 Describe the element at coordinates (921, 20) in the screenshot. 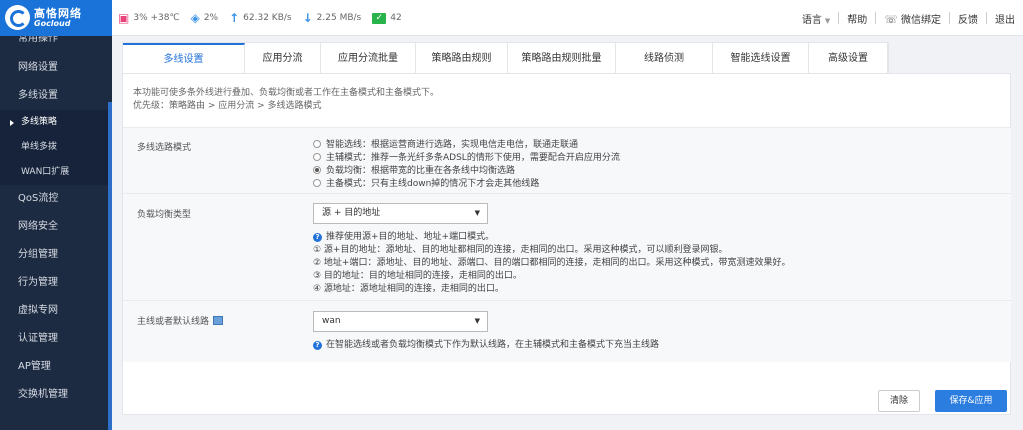

I see `wechat-bind-label: 微信绑定` at that location.